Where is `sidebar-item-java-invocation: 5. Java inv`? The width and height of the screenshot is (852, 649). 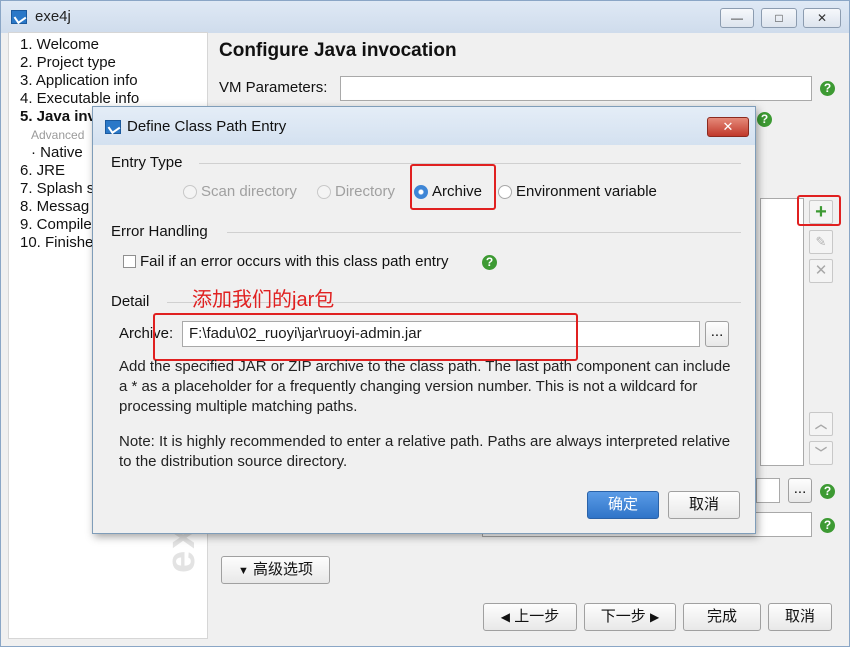
sidebar-item-java-invocation: 5. Java inv is located at coordinates (58, 116).